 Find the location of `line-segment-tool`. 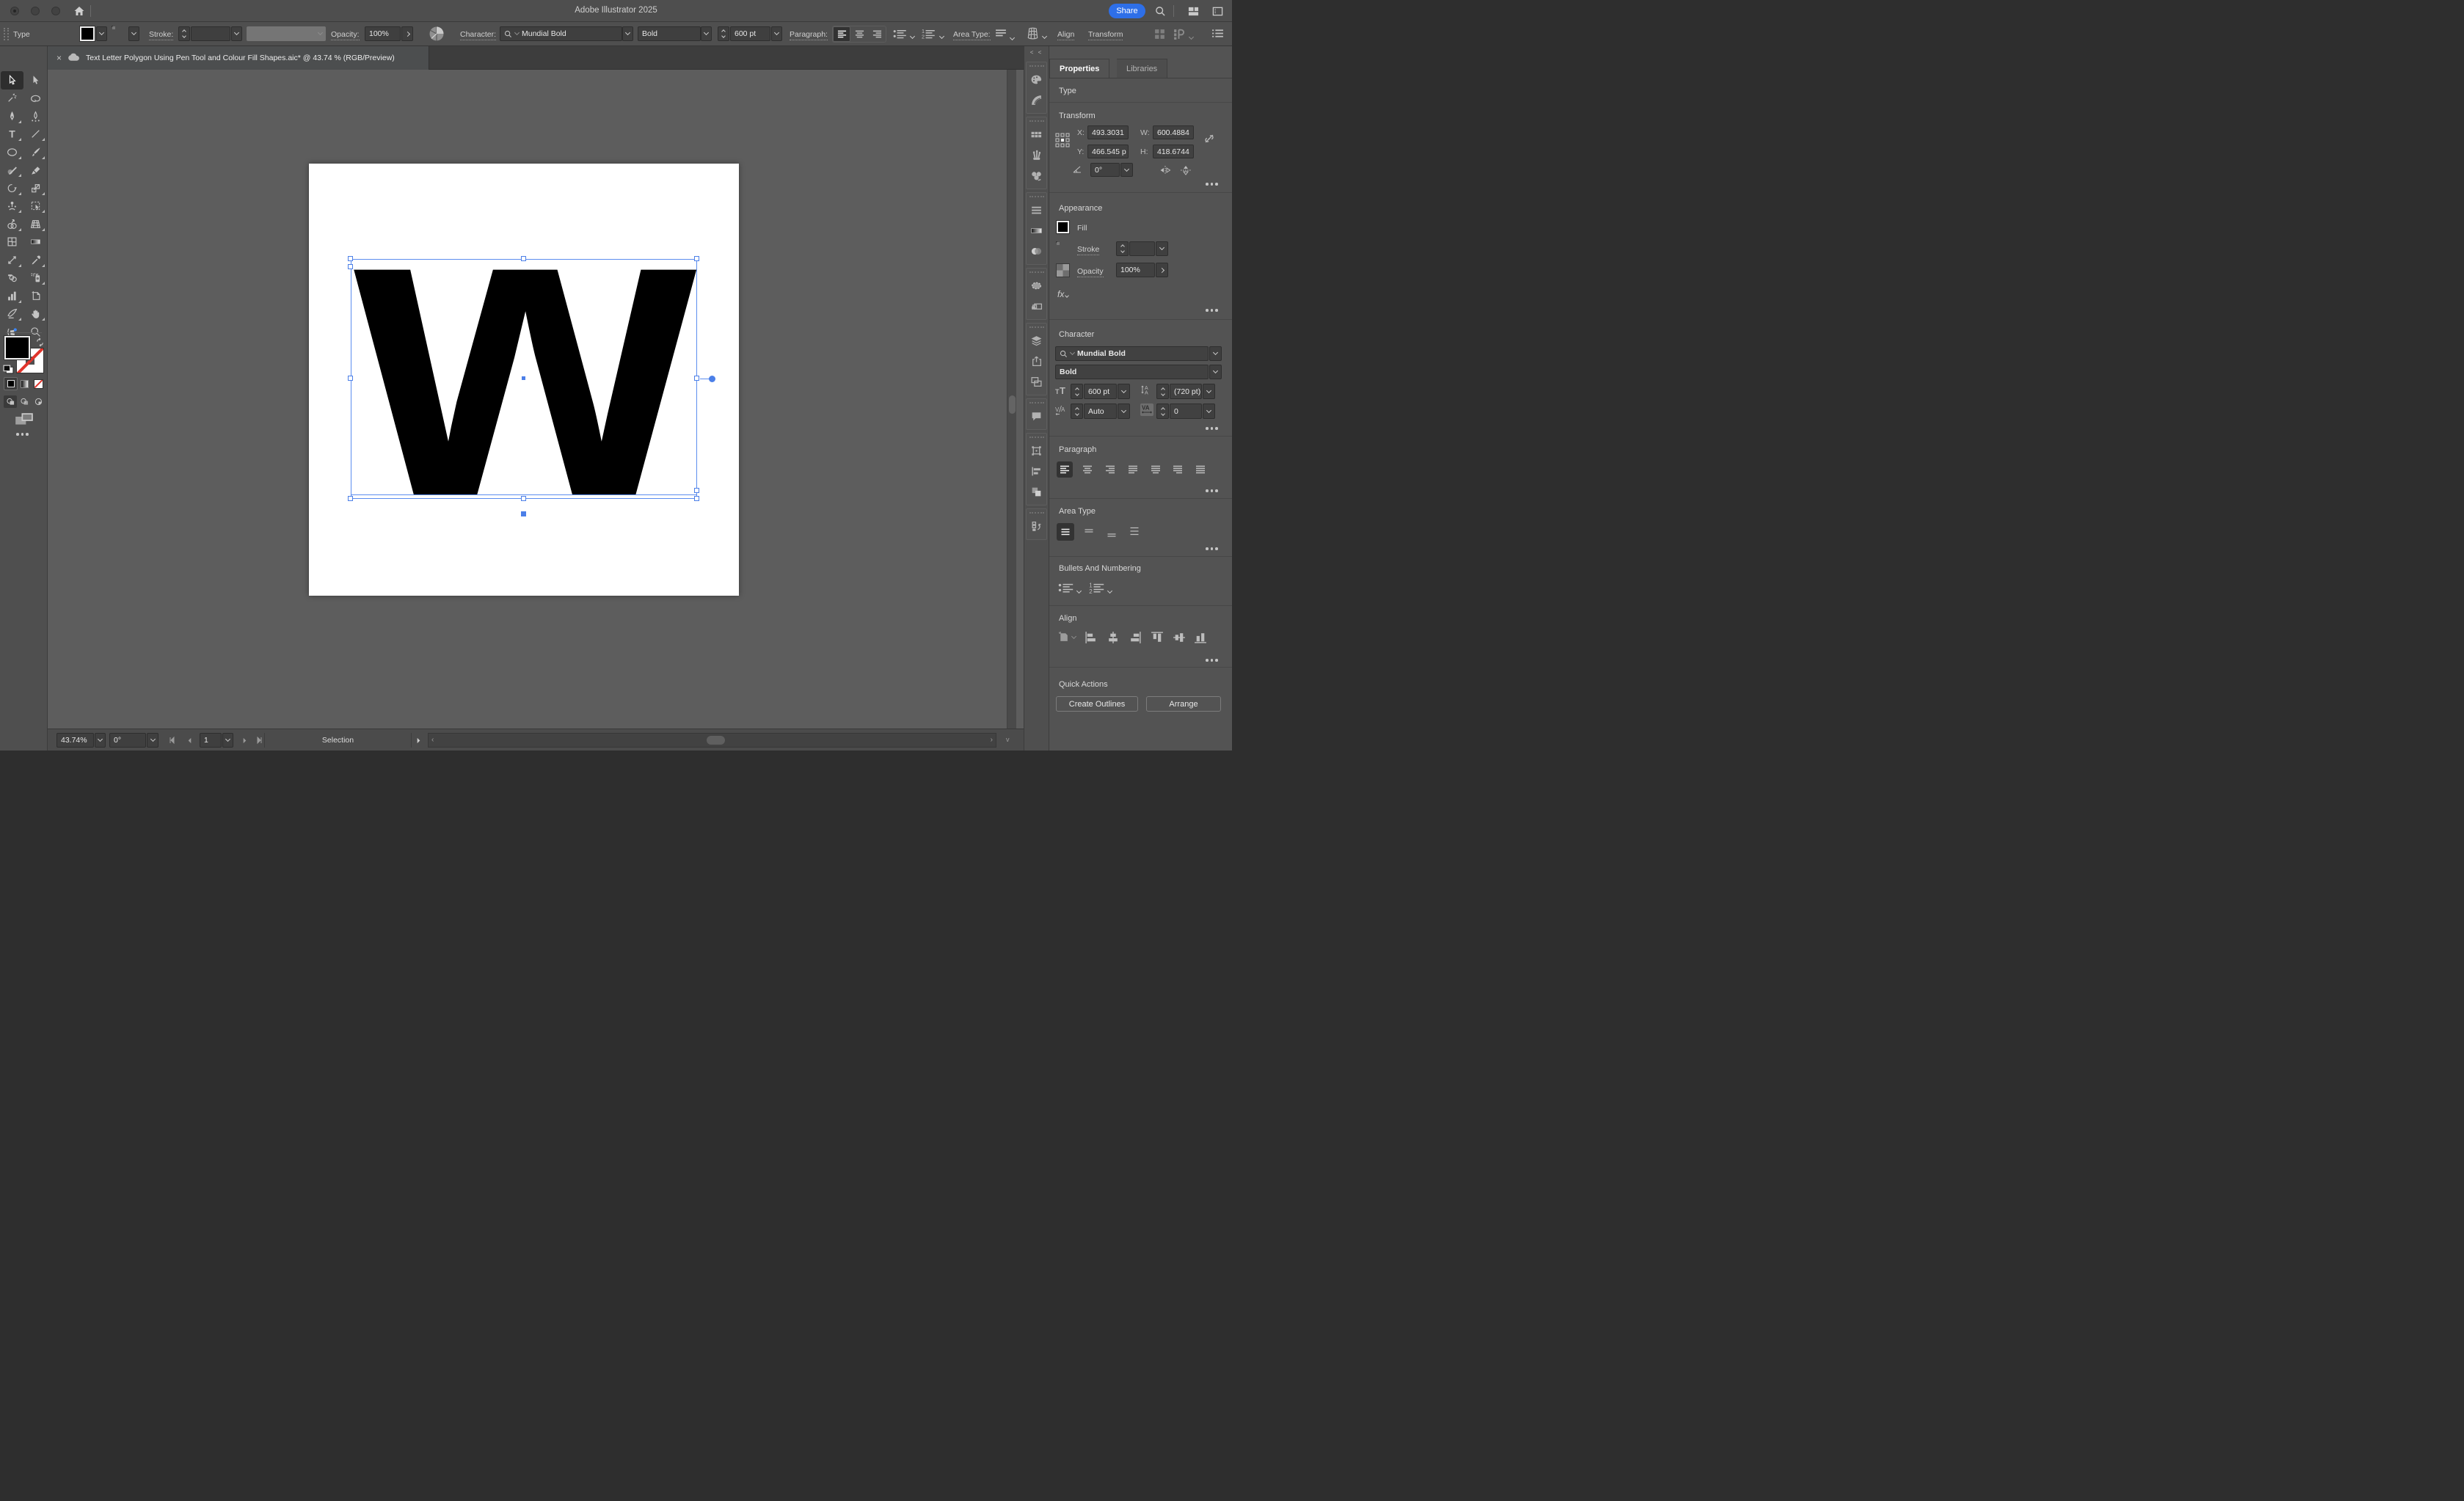

line-segment-tool is located at coordinates (35, 134).